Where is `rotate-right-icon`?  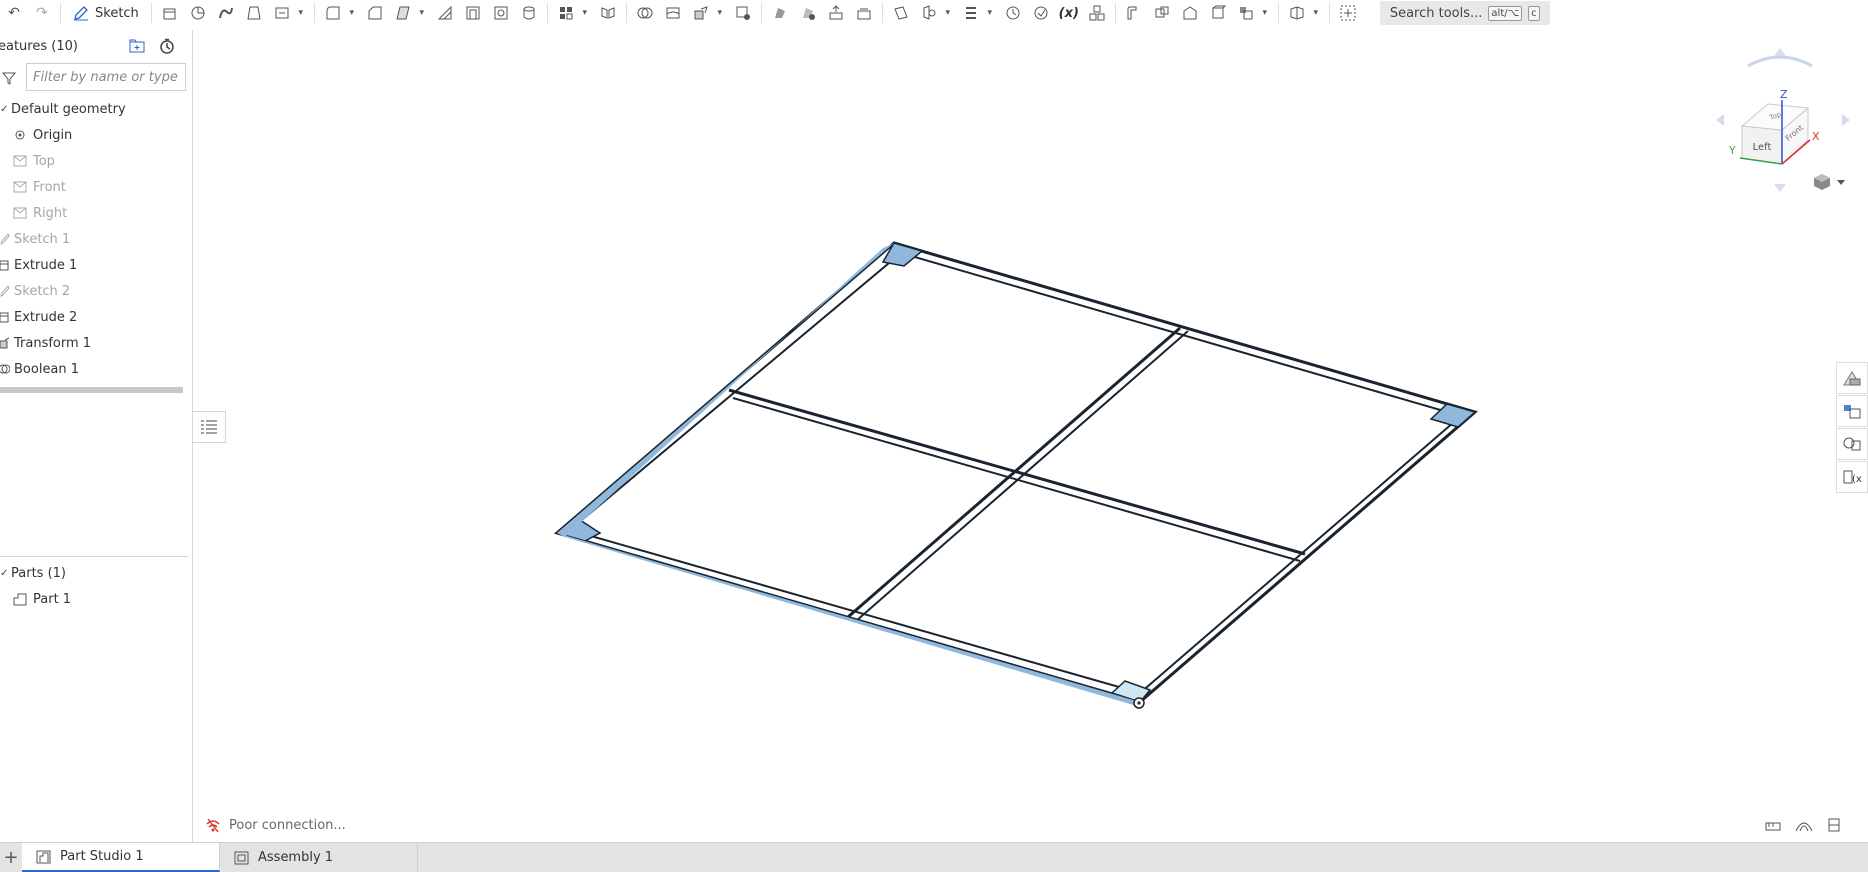
rotate-right-icon is located at coordinates (1846, 120).